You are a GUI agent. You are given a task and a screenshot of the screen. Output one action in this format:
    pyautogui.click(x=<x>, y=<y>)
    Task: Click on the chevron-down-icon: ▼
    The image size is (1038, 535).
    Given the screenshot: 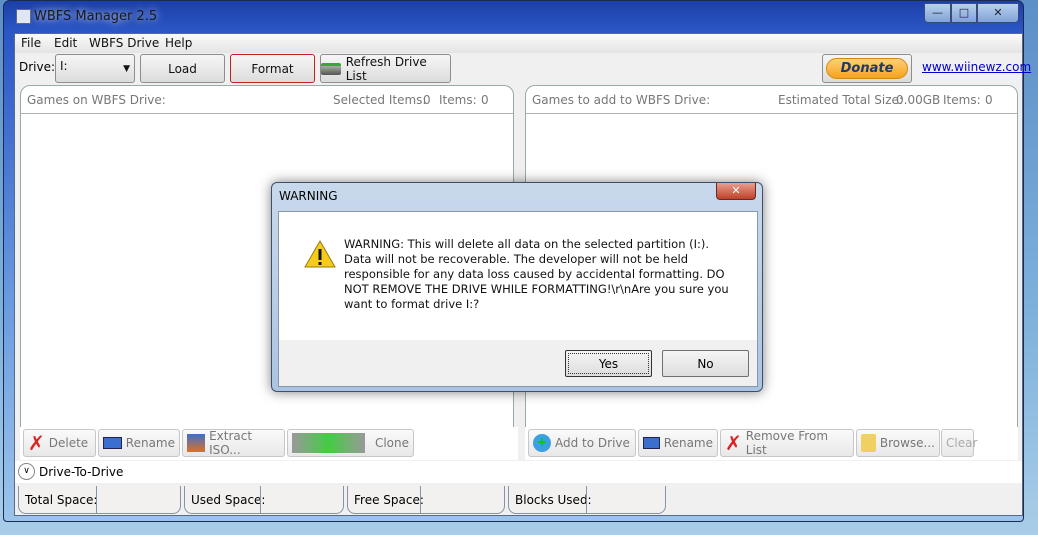 What is the action you would take?
    pyautogui.click(x=126, y=69)
    